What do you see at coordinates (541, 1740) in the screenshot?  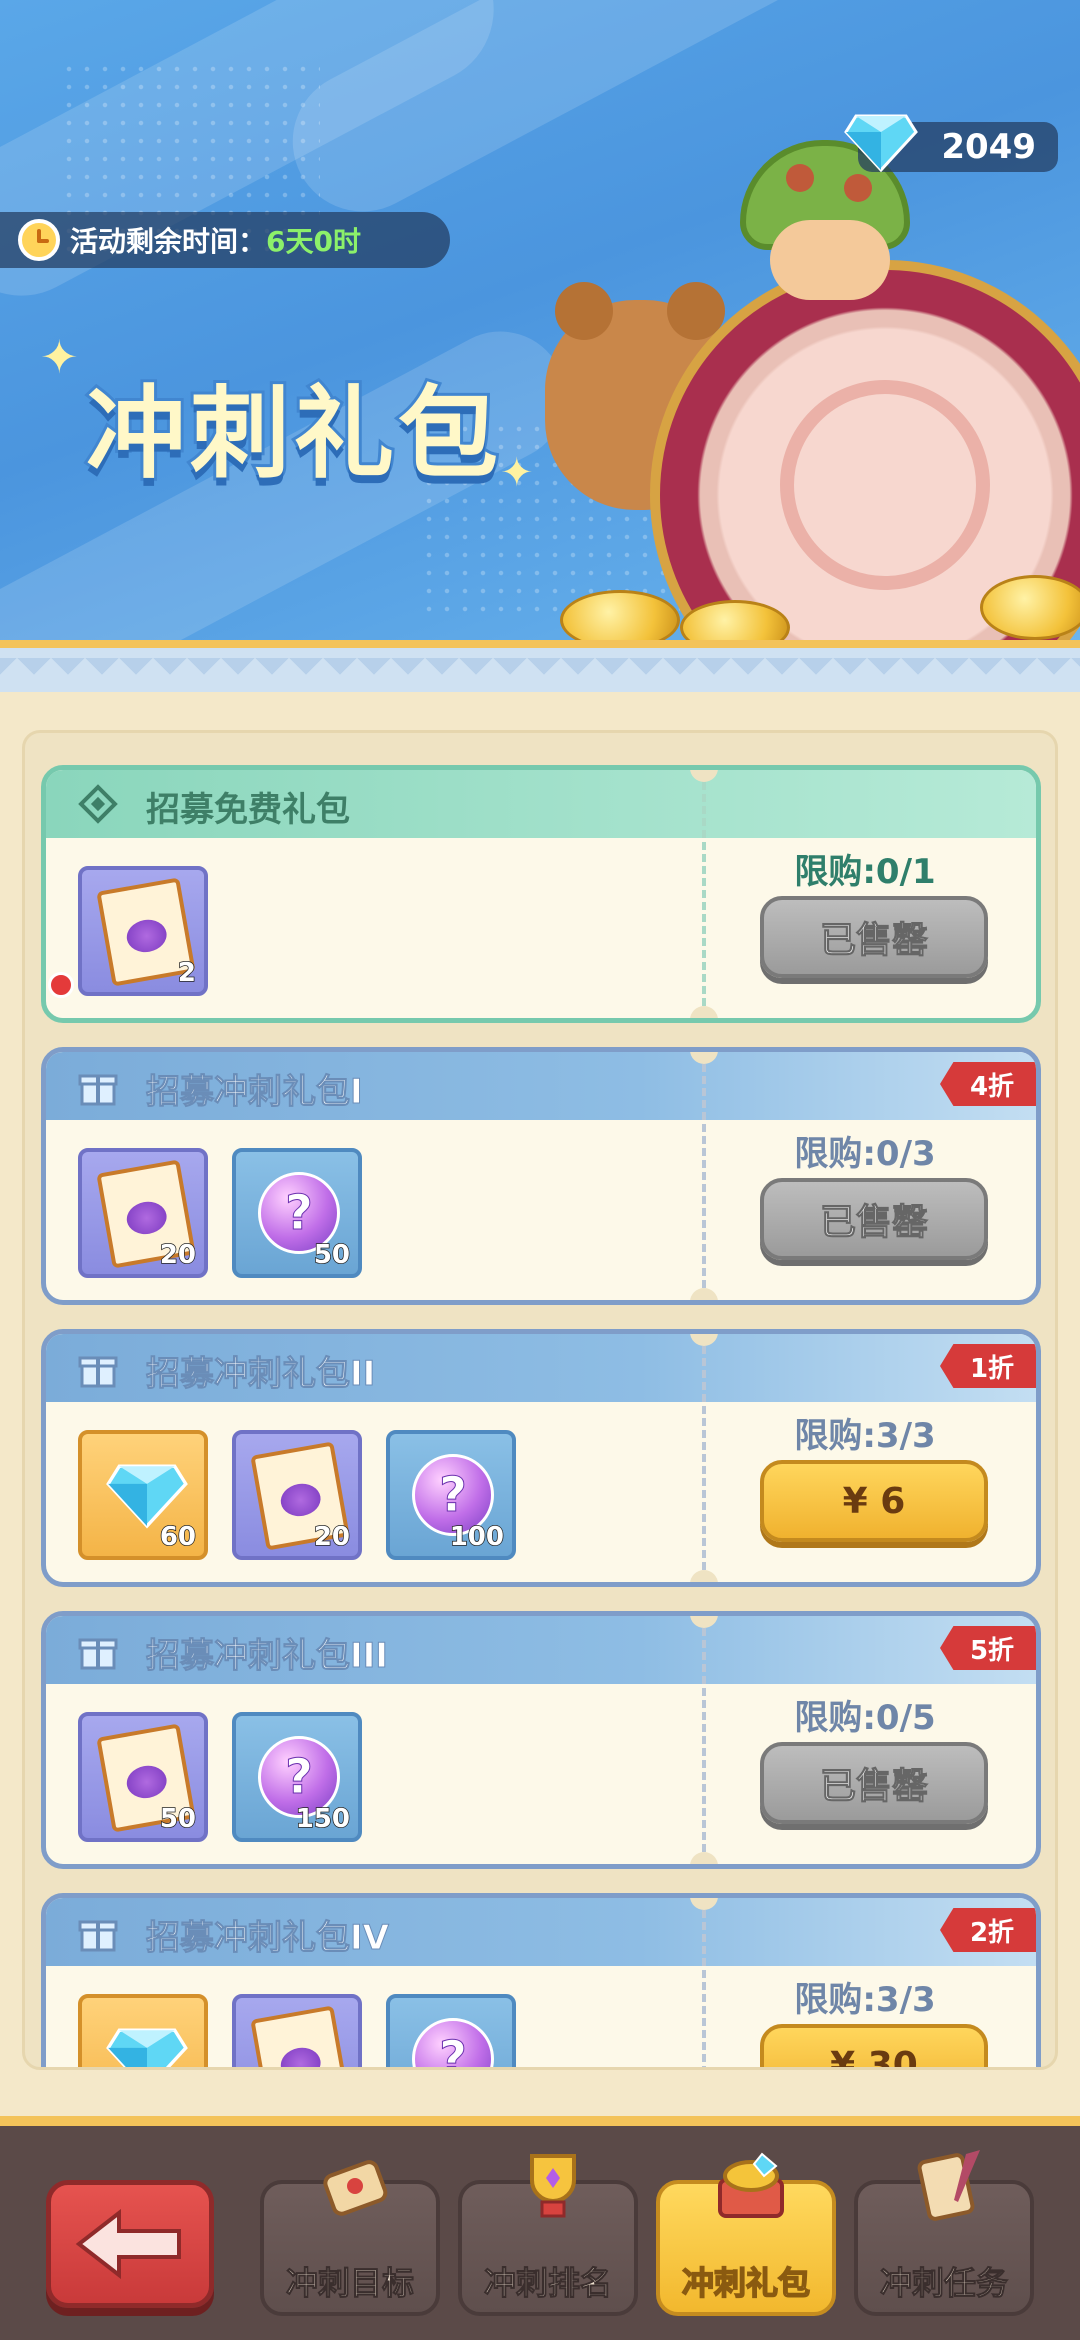 I see `pack-card-3: 招募冲刺礼包III 5折 50 ? 150 限购:0/5 已售罄` at bounding box center [541, 1740].